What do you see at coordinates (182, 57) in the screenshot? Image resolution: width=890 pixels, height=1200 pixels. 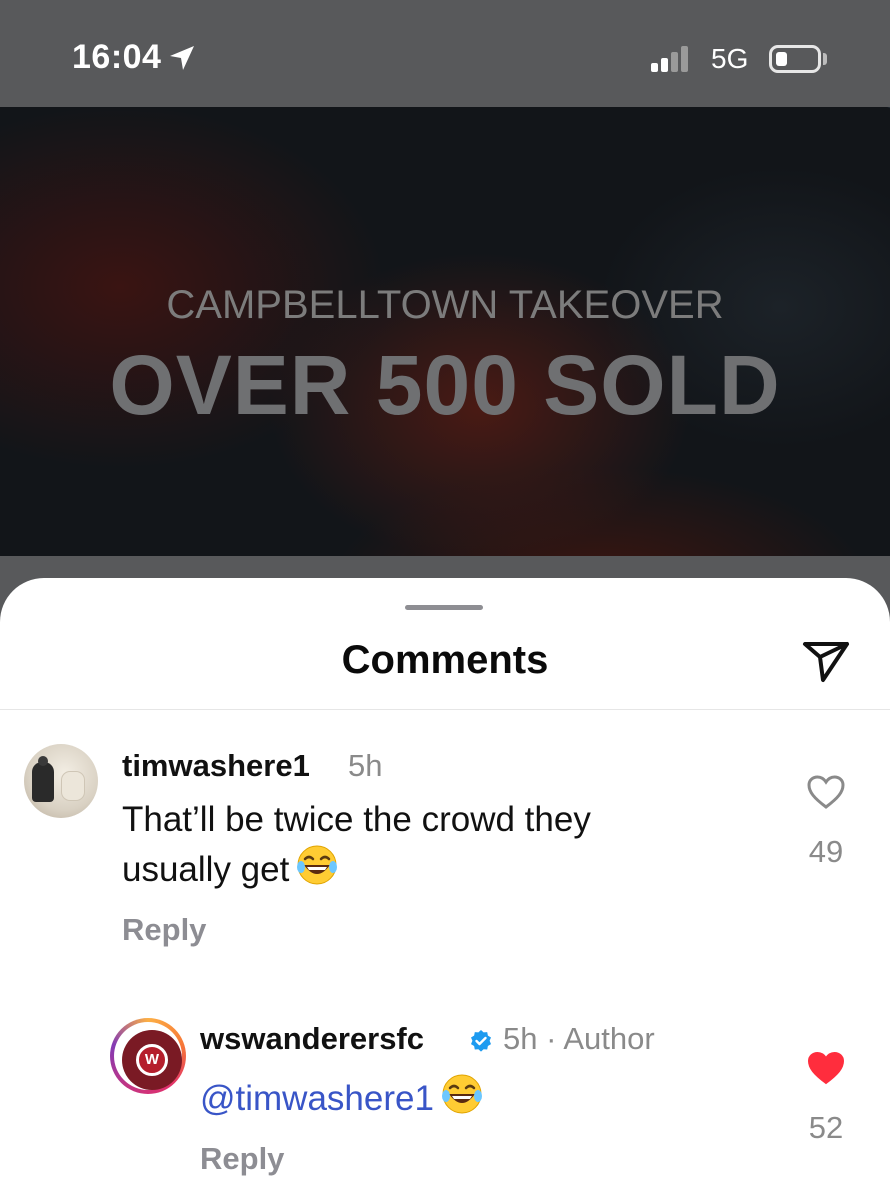 I see `location-arrow-icon` at bounding box center [182, 57].